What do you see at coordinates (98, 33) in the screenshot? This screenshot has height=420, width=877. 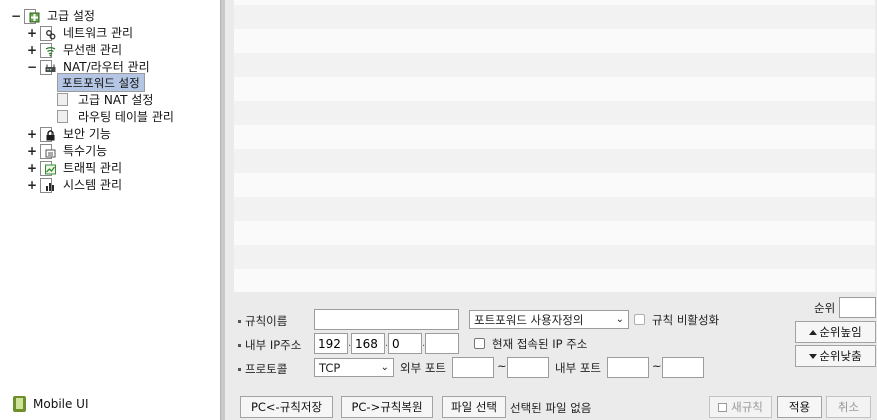 I see `tree-item-label: 네트워크 관리` at bounding box center [98, 33].